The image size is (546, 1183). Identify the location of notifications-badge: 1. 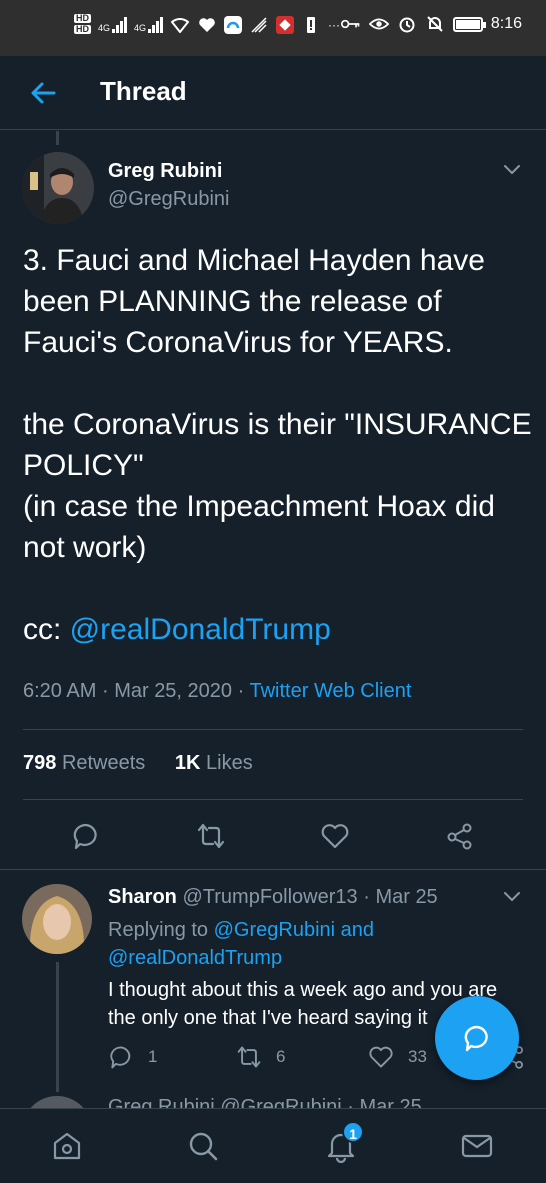
(353, 1132).